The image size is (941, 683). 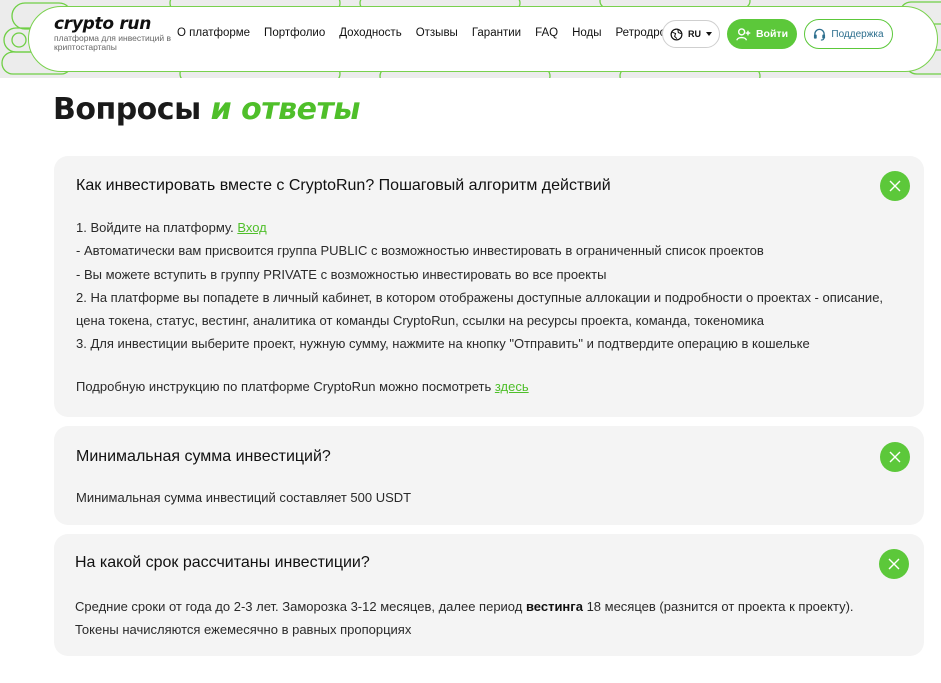 What do you see at coordinates (709, 34) in the screenshot?
I see `caret-down-icon` at bounding box center [709, 34].